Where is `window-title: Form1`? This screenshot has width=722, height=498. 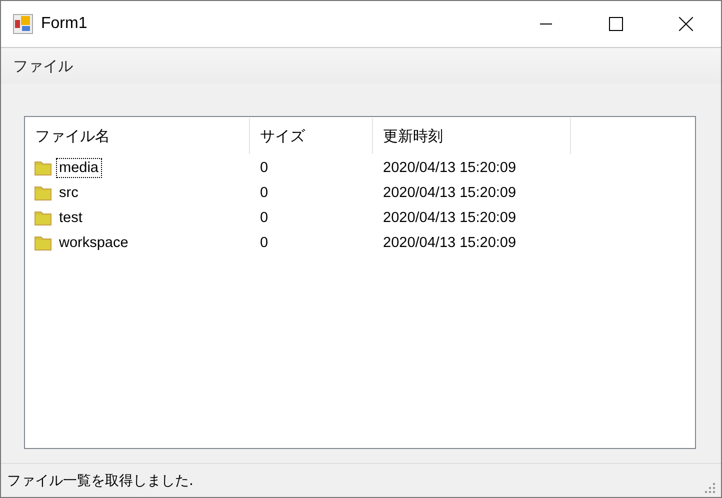
window-title: Form1 is located at coordinates (64, 24).